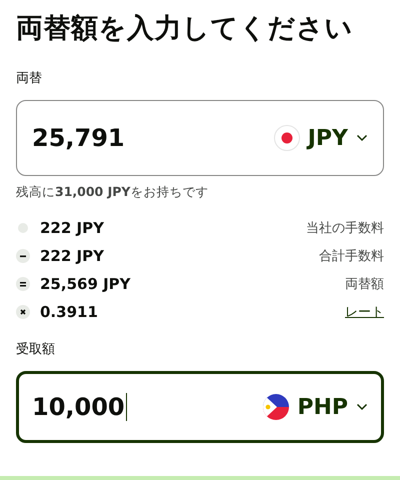 The width and height of the screenshot is (400, 480). Describe the element at coordinates (185, 29) in the screenshot. I see `page-title: 両替額を入力してください` at that location.